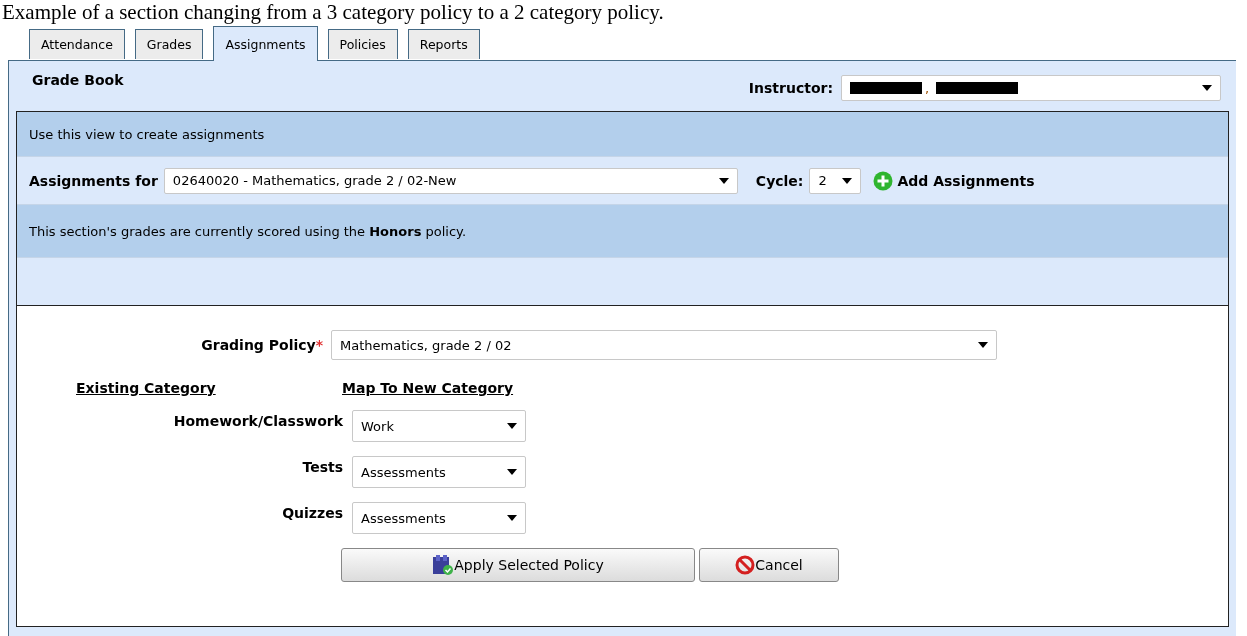 The image size is (1247, 636). What do you see at coordinates (428, 388) in the screenshot?
I see `column-header: Map To New Category` at bounding box center [428, 388].